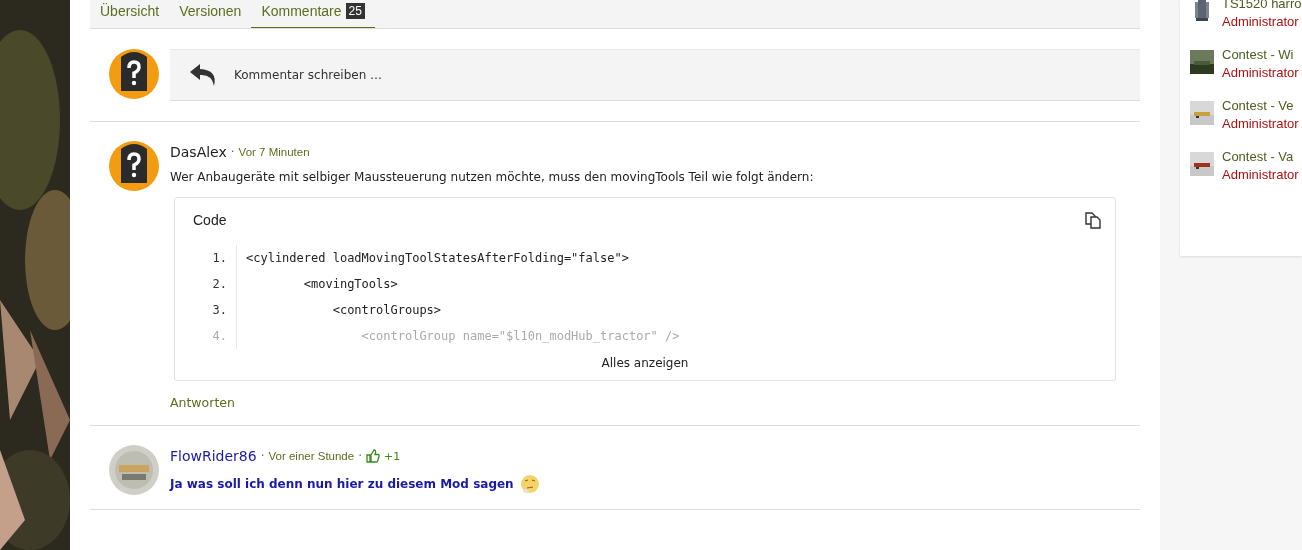 This screenshot has height=550, width=1302. What do you see at coordinates (392, 456) in the screenshot?
I see `like-count: +1` at bounding box center [392, 456].